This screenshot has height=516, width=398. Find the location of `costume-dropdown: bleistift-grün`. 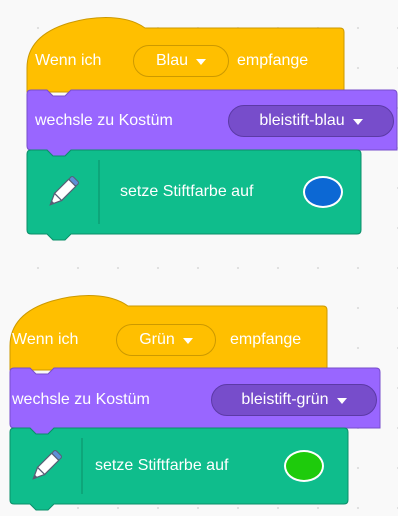

costume-dropdown: bleistift-grün is located at coordinates (294, 400).